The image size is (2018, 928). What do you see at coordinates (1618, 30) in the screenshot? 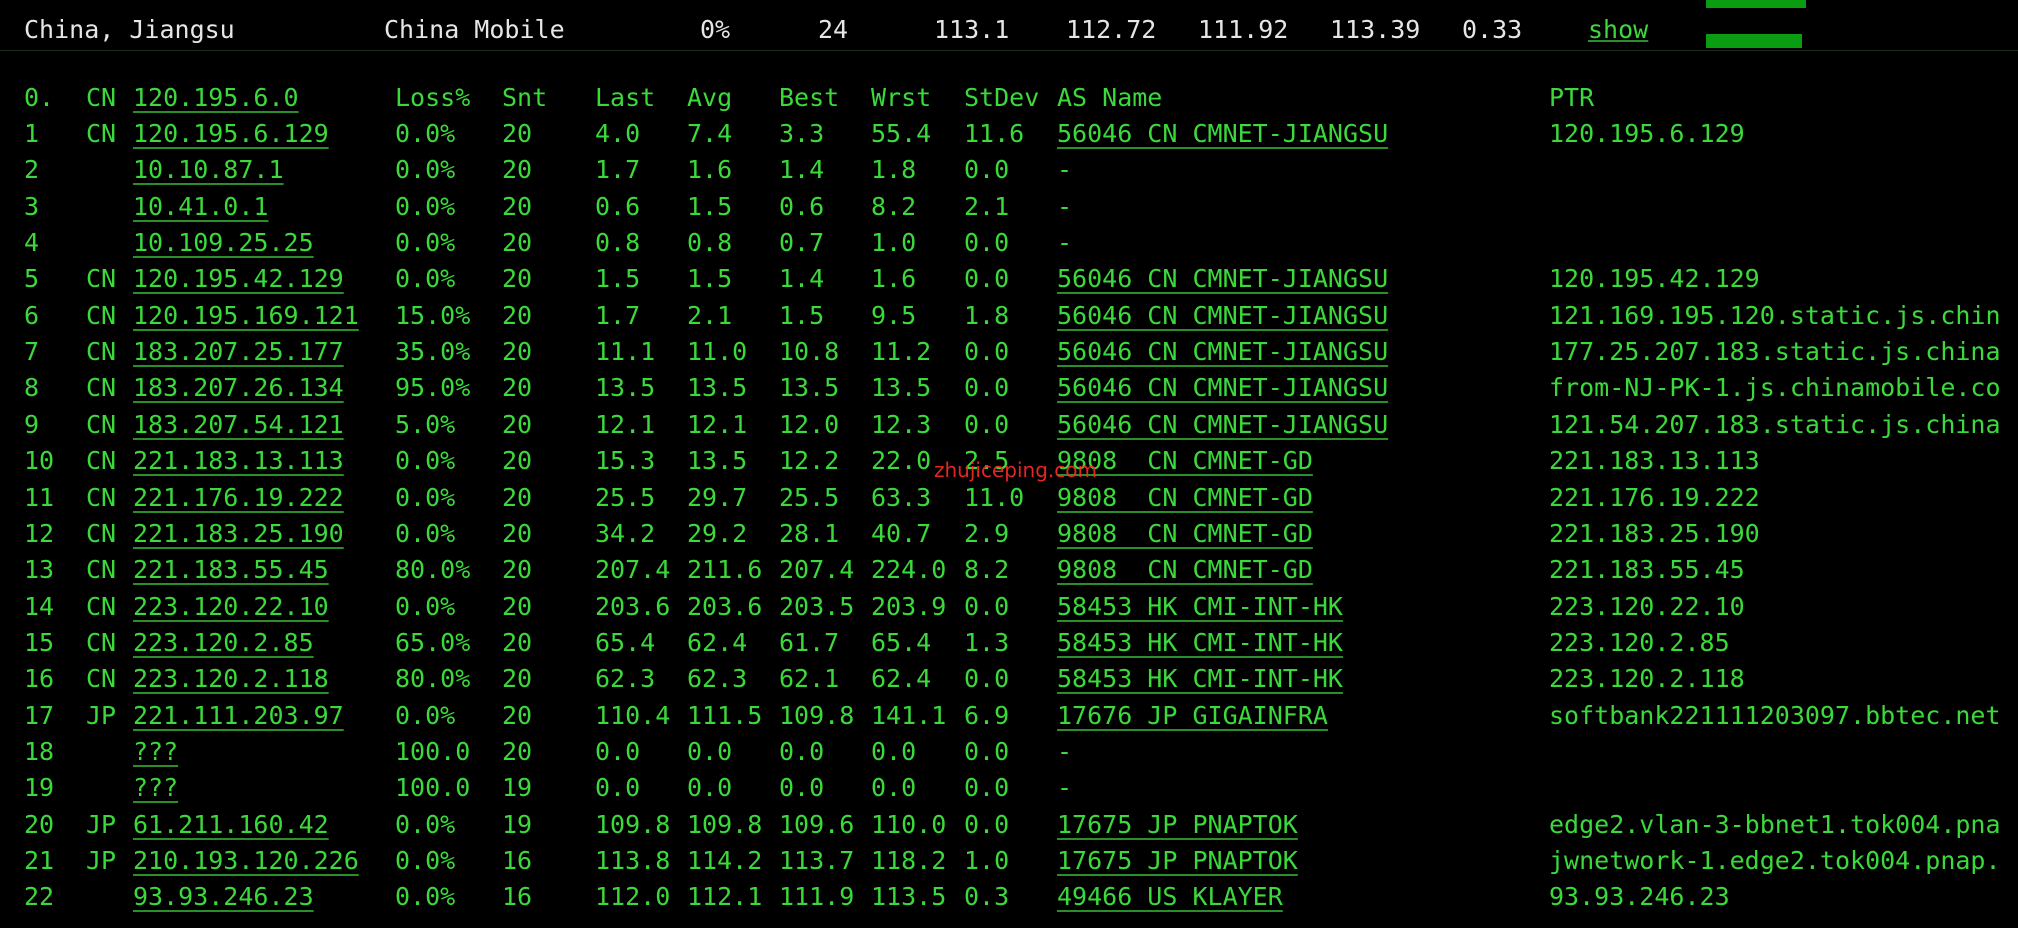
I see `show-link: show` at bounding box center [1618, 30].